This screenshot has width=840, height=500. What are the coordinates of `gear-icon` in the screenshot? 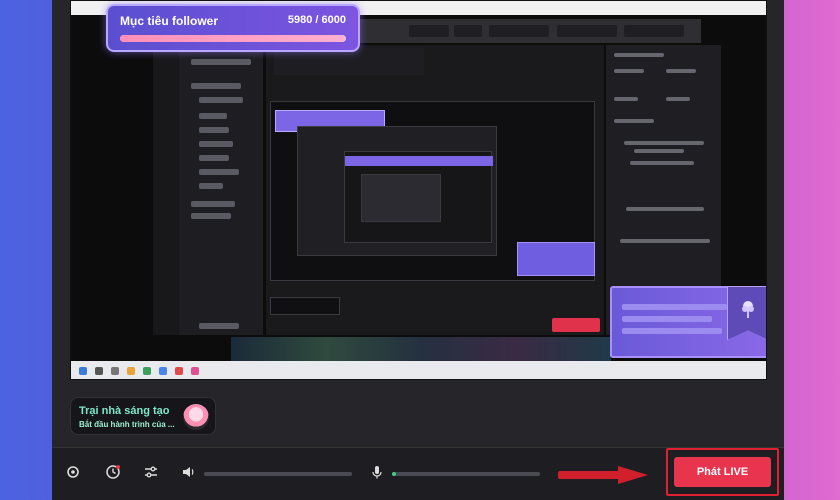 It's located at (73, 473).